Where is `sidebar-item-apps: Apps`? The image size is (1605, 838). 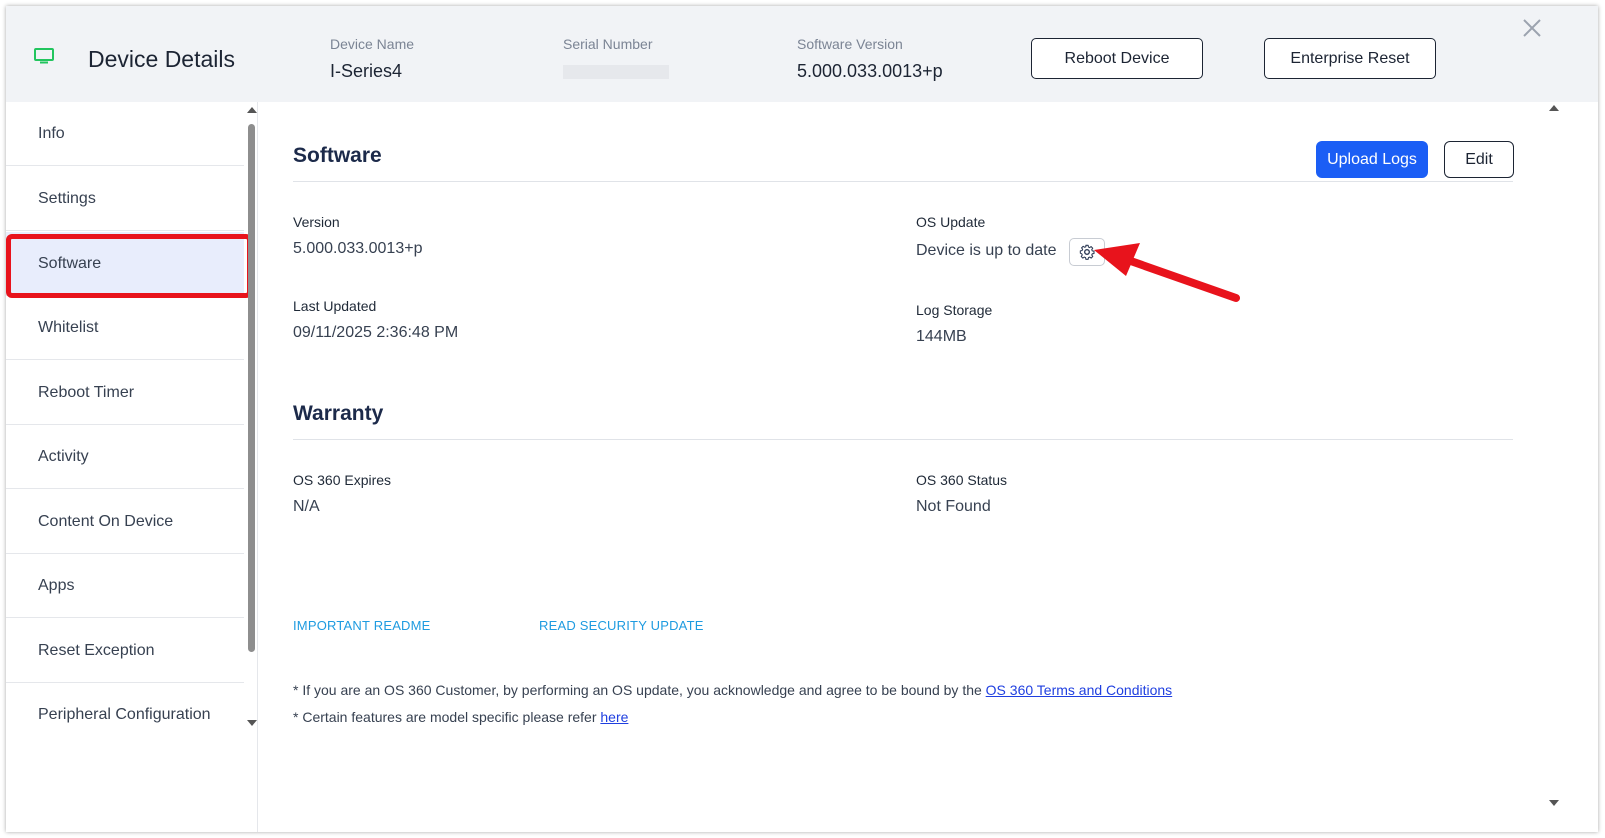
sidebar-item-apps: Apps is located at coordinates (125, 586).